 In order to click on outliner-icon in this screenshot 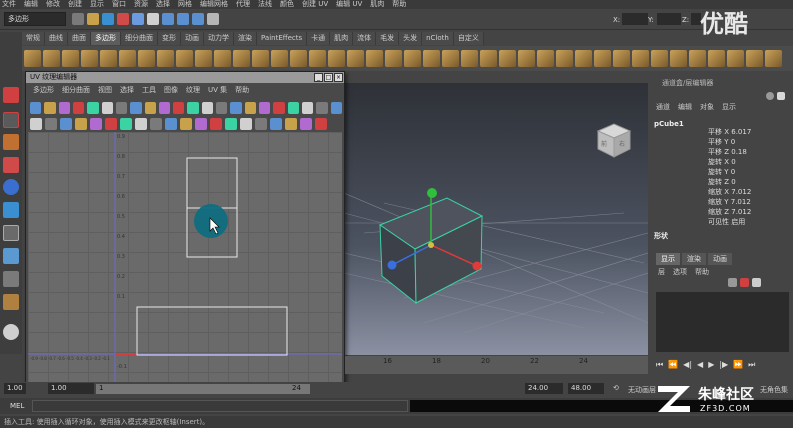, I will do `click(11, 302)`.